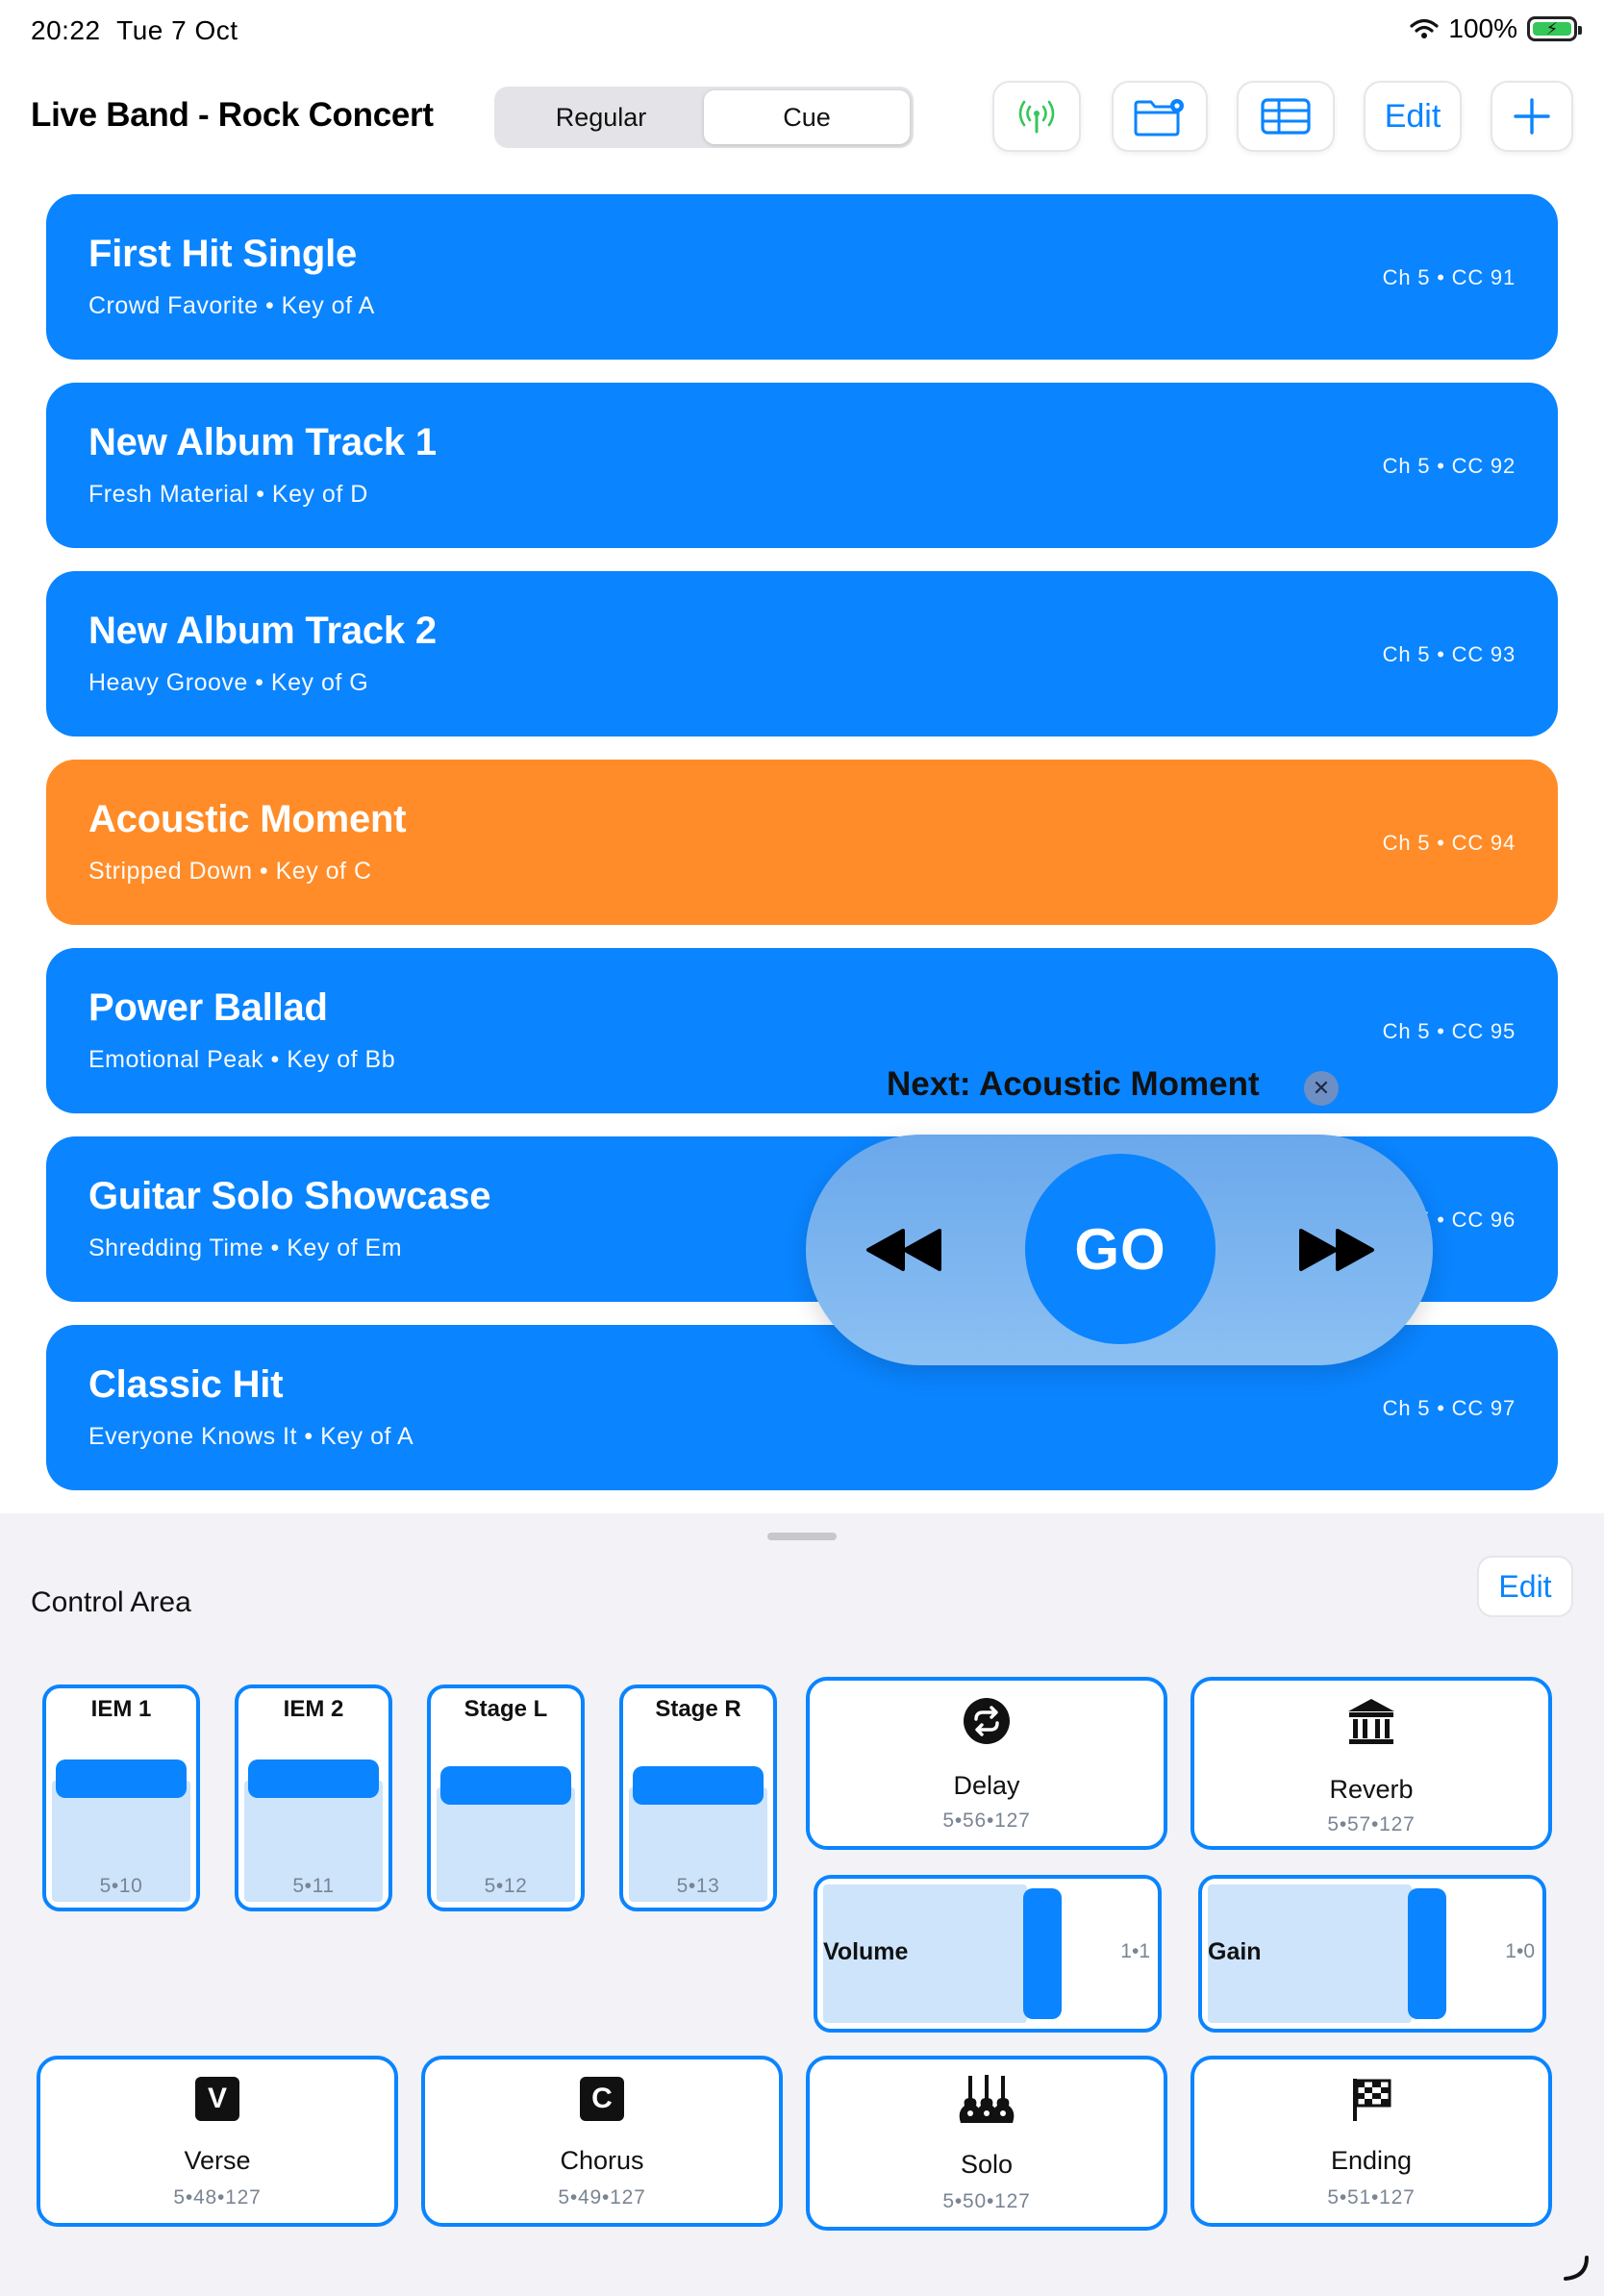 The image size is (1604, 2296). Describe the element at coordinates (602, 2141) in the screenshot. I see `chorus-button: C Chorus 5•49•127` at that location.